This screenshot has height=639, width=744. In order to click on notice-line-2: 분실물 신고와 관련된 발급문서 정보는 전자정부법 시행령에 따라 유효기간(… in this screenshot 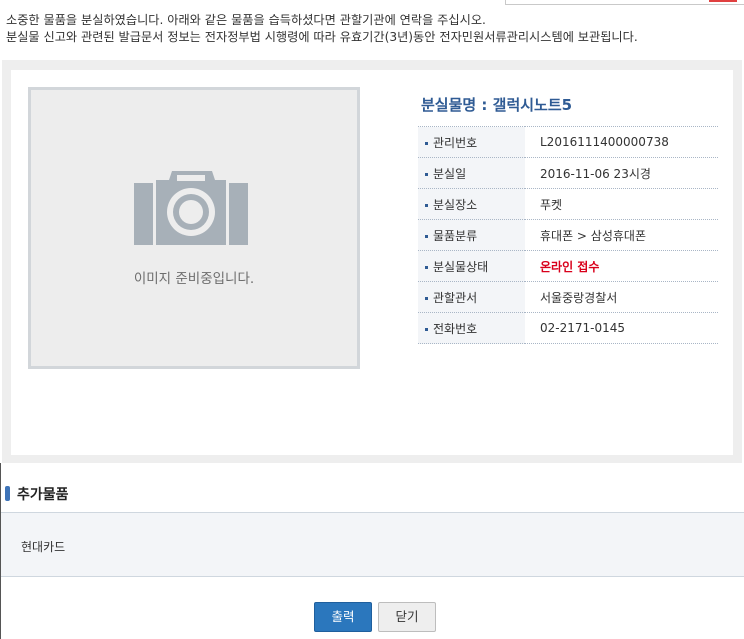, I will do `click(322, 37)`.